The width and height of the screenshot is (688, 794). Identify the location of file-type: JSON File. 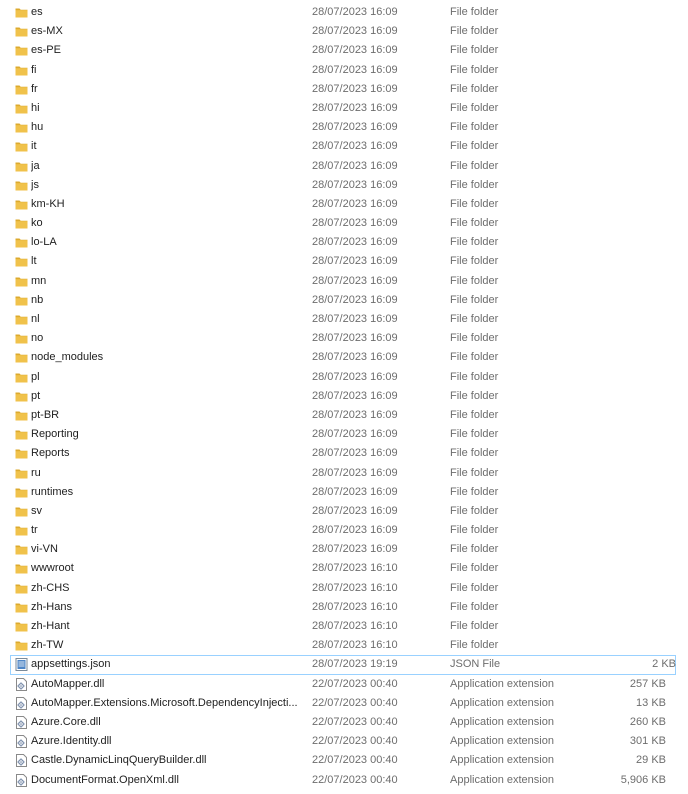
(475, 664).